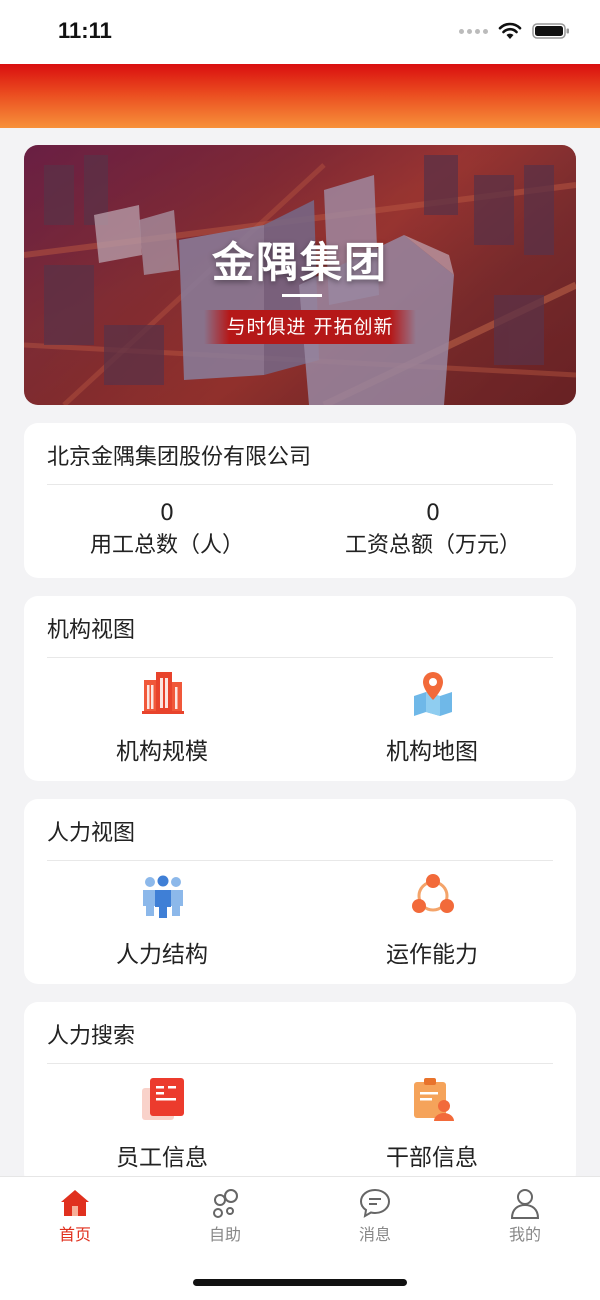 This screenshot has width=600, height=1300. What do you see at coordinates (224, 1234) in the screenshot?
I see `tab-label: 自助` at bounding box center [224, 1234].